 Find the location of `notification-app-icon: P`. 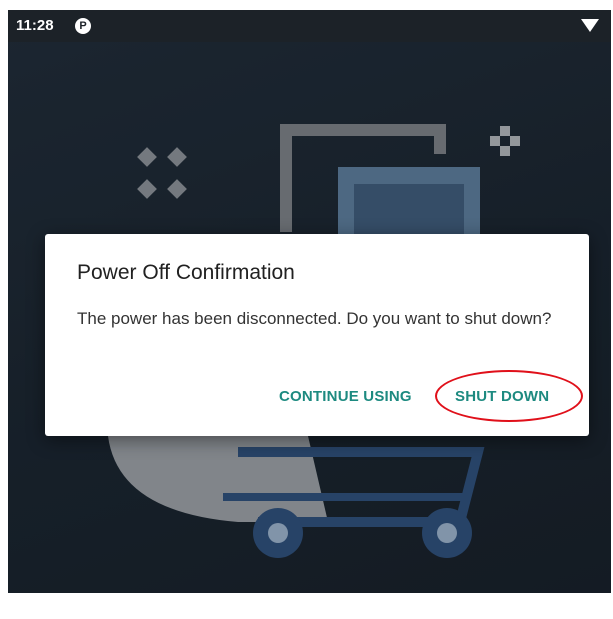

notification-app-icon: P is located at coordinates (83, 26).